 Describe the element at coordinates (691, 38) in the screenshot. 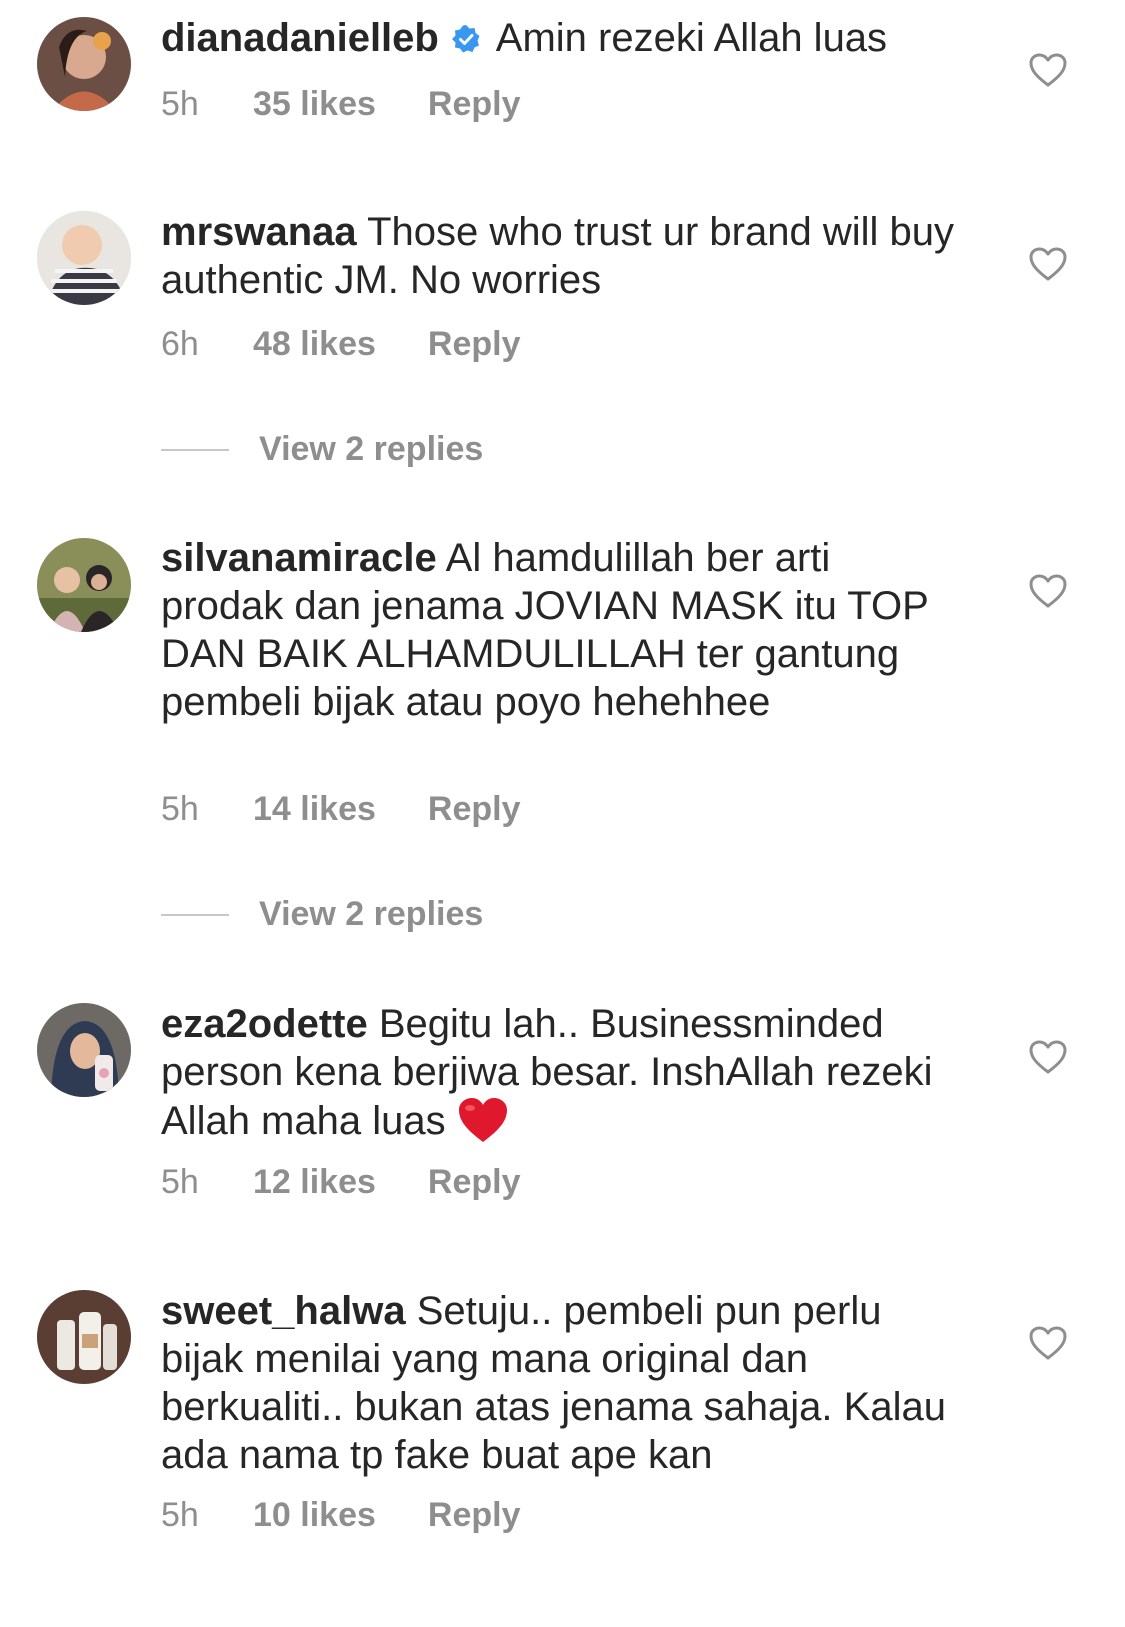

I see `comment-text: Amin rezeki Allah luas` at that location.